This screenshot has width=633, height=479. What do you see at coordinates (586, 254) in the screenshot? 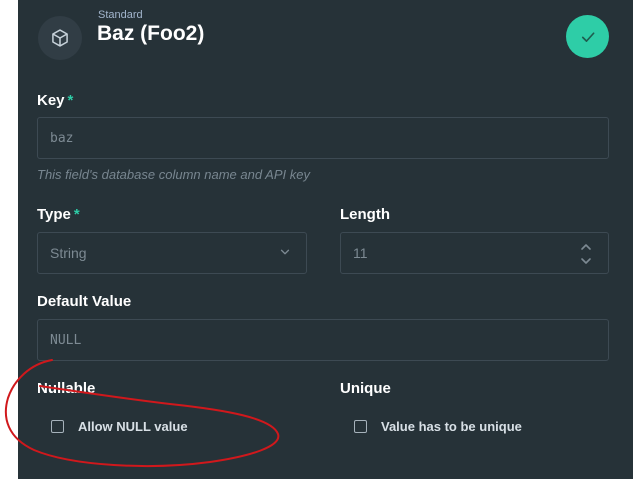
I see `stepper-arrows-icon` at bounding box center [586, 254].